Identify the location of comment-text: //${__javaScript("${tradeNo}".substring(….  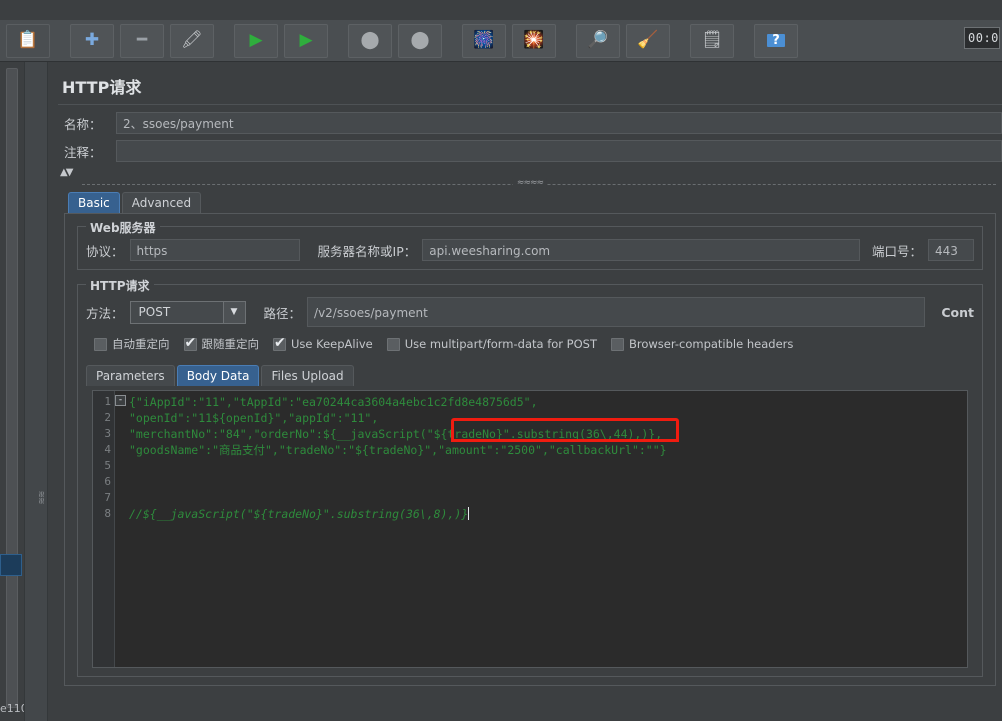
(299, 514).